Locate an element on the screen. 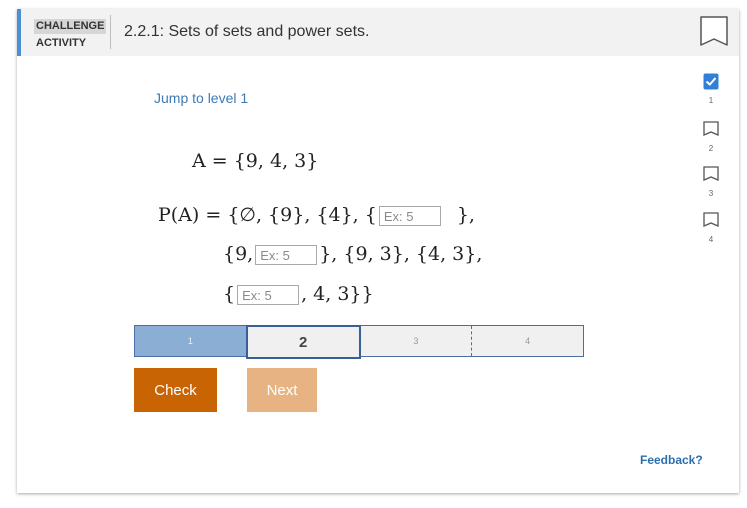  side-level-2: 2 is located at coordinates (711, 137).